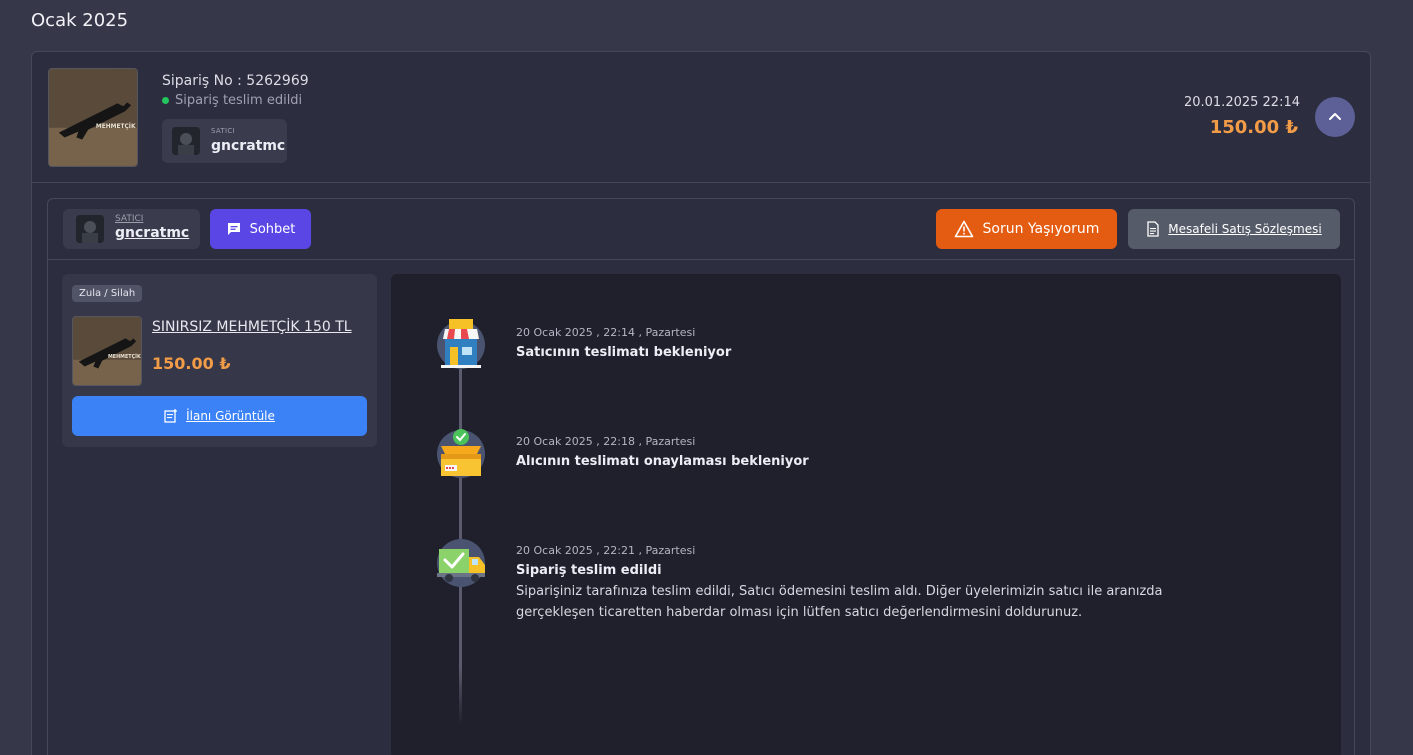 The height and width of the screenshot is (755, 1413). Describe the element at coordinates (606, 332) in the screenshot. I see `timeline-date: 20 Ocak 2025 , 22:14 , Pazartesi` at that location.